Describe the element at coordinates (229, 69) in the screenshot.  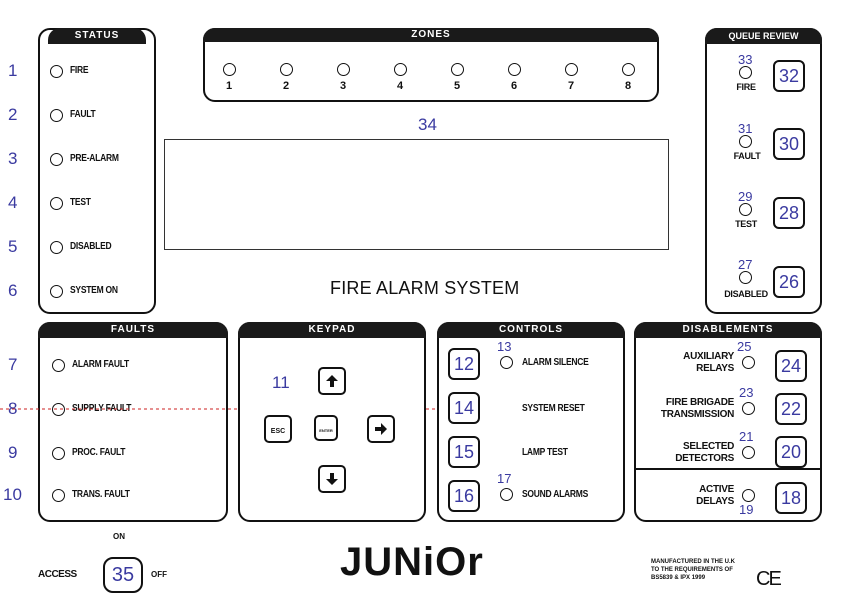
I see `zone-1-led` at that location.